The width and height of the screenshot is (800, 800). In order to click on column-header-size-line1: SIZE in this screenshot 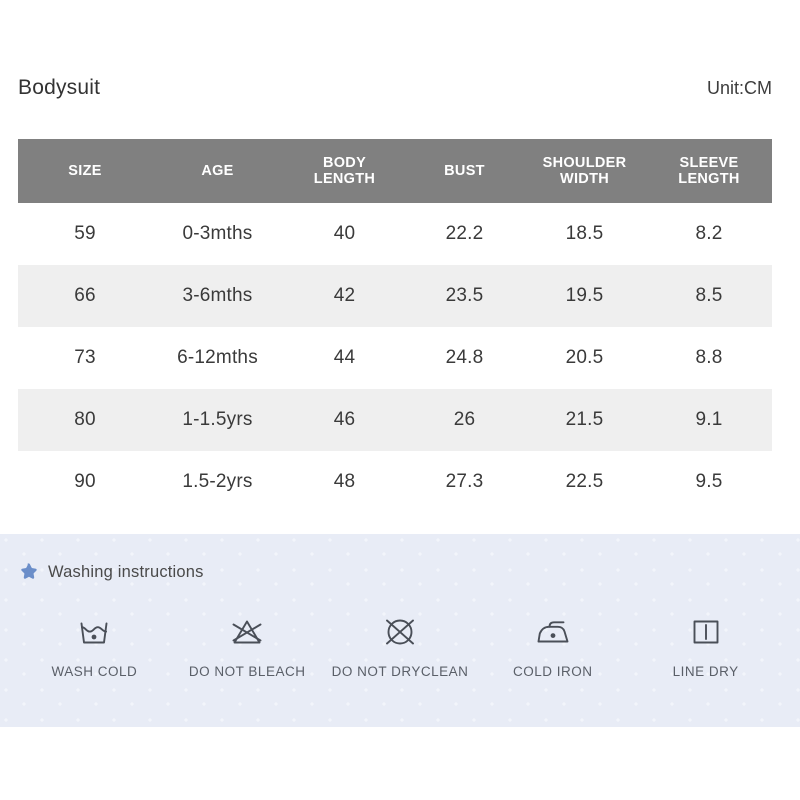, I will do `click(85, 170)`.